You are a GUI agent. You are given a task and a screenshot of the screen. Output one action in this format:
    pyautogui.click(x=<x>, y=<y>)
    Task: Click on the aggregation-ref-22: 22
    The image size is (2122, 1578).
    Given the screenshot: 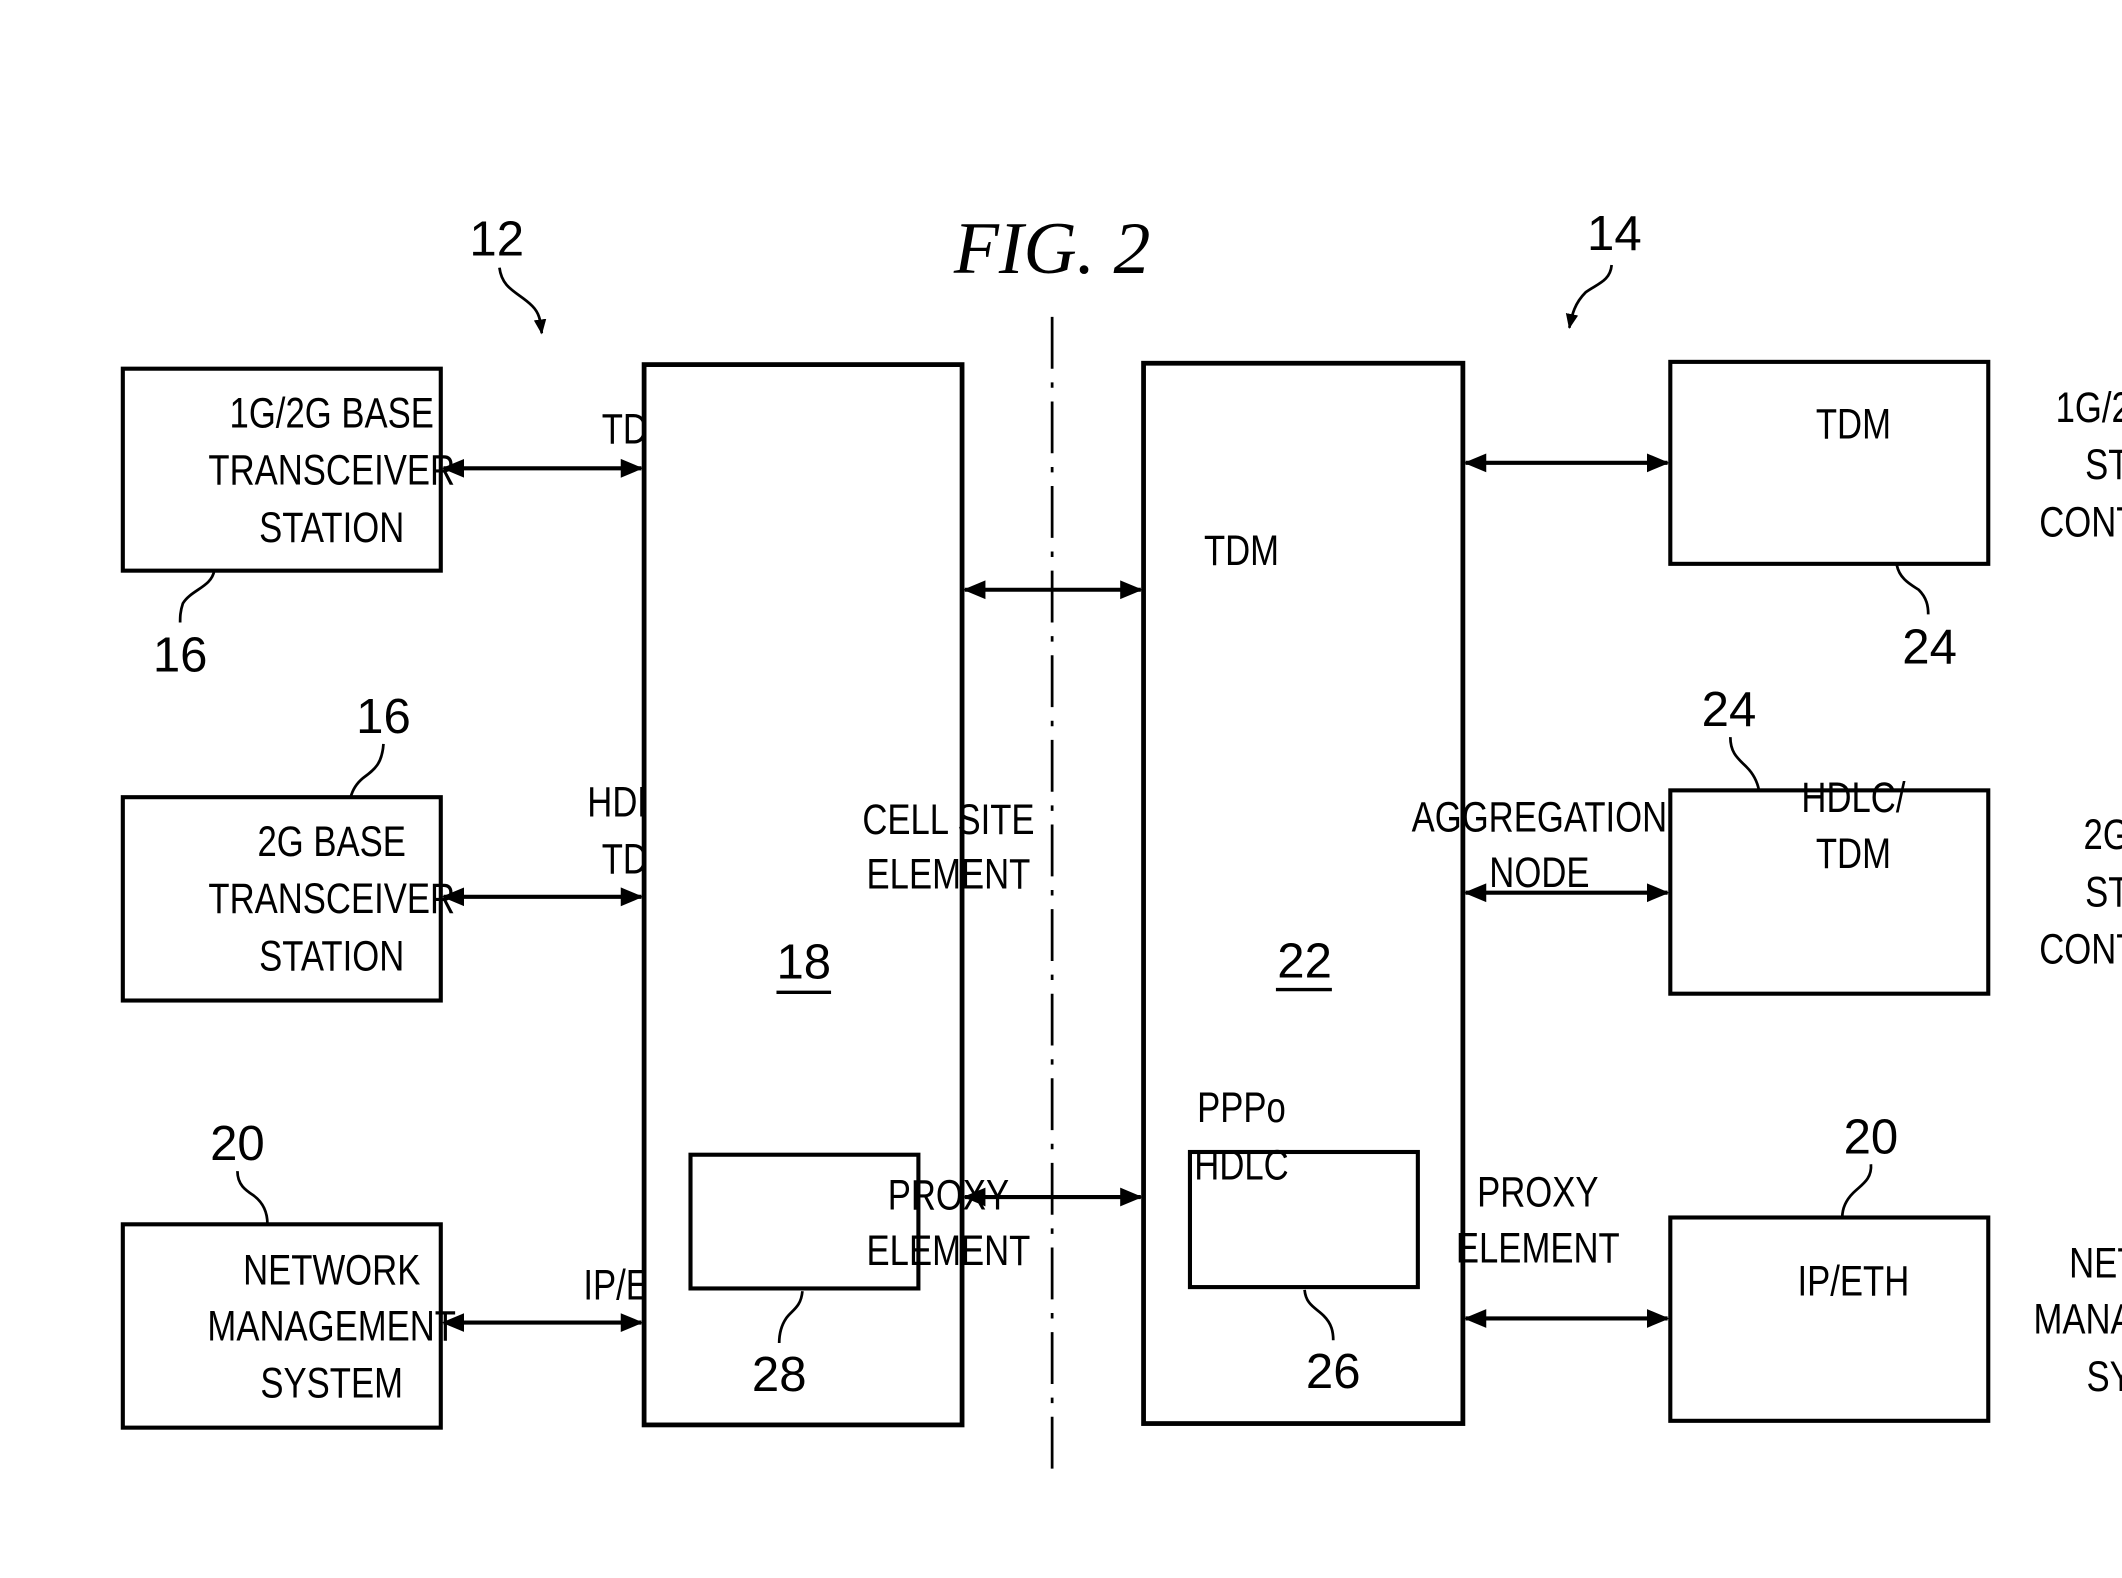 What is the action you would take?
    pyautogui.click(x=1304, y=961)
    